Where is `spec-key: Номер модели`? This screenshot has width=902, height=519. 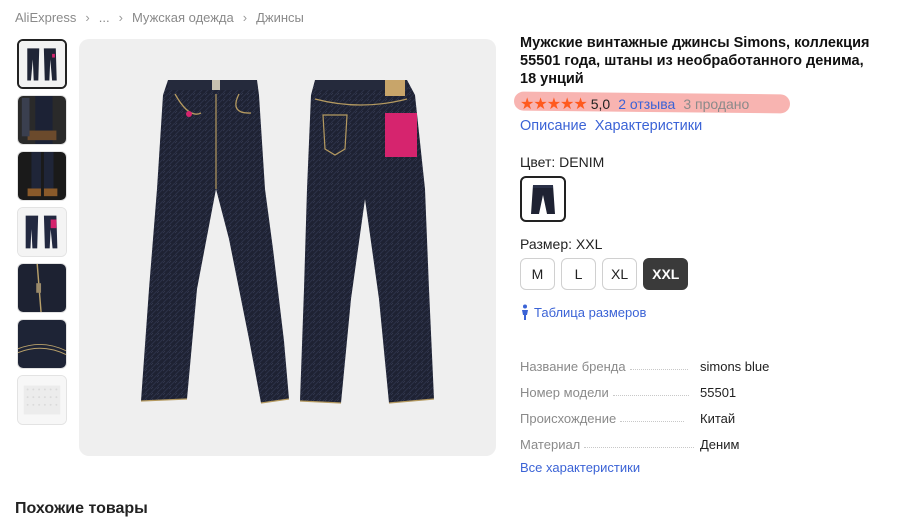 spec-key: Номер модели is located at coordinates (564, 392).